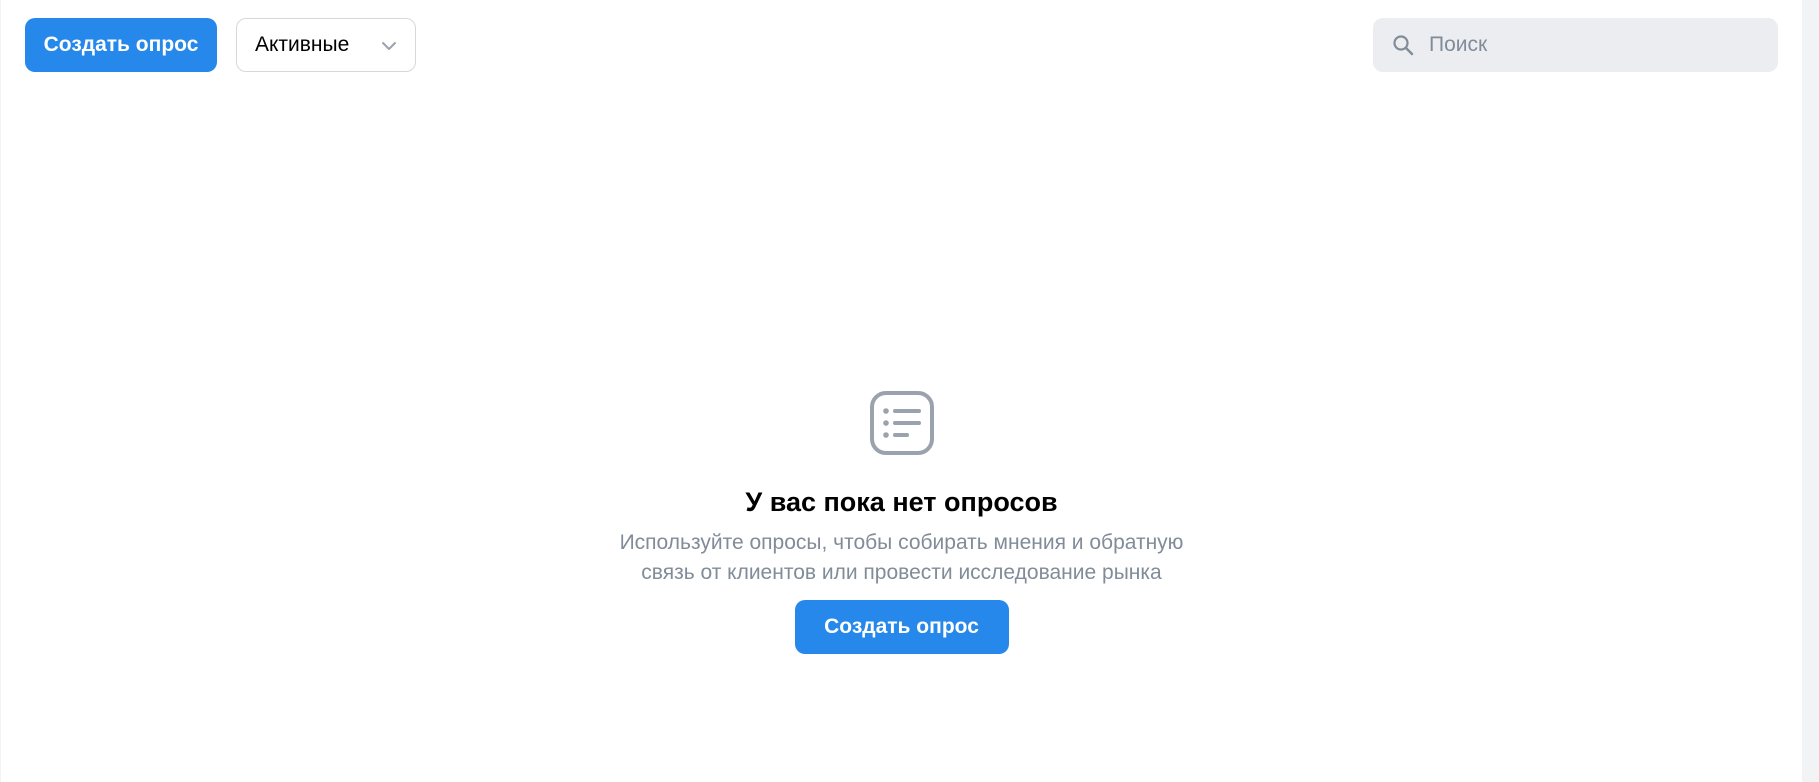 This screenshot has height=782, width=1819. What do you see at coordinates (1403, 45) in the screenshot?
I see `search-icon` at bounding box center [1403, 45].